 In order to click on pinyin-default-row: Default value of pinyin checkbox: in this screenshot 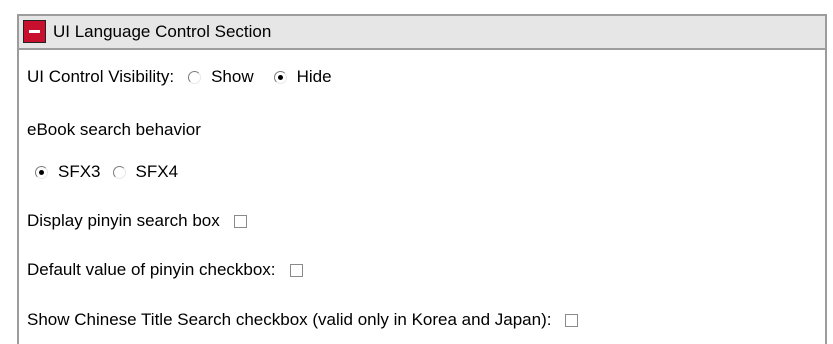, I will do `click(165, 270)`.